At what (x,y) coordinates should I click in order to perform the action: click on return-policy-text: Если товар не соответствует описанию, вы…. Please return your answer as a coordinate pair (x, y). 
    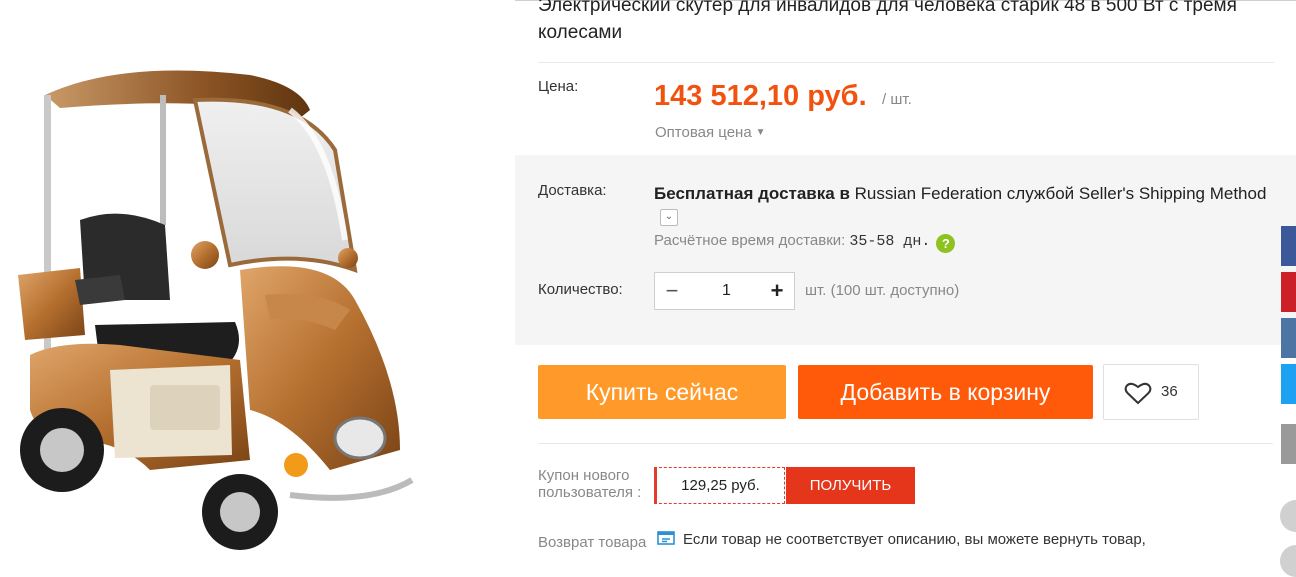
    Looking at the image, I should click on (914, 539).